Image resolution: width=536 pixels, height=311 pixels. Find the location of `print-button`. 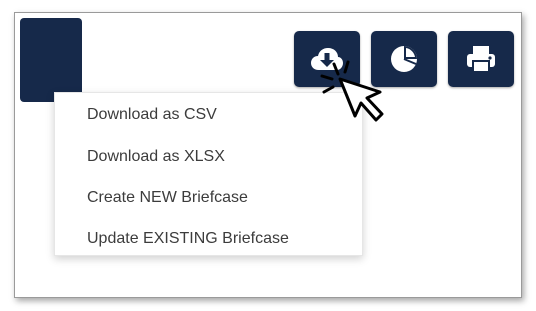

print-button is located at coordinates (481, 59).